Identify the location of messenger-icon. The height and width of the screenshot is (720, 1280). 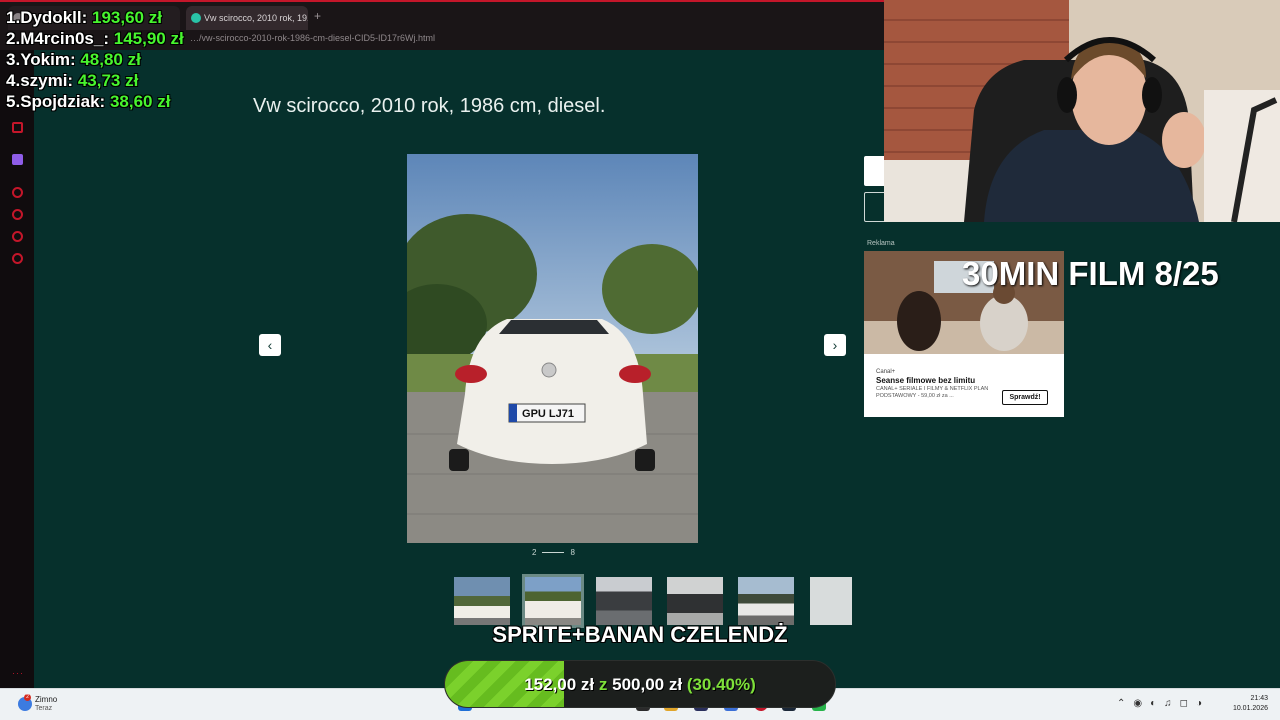
(17, 127).